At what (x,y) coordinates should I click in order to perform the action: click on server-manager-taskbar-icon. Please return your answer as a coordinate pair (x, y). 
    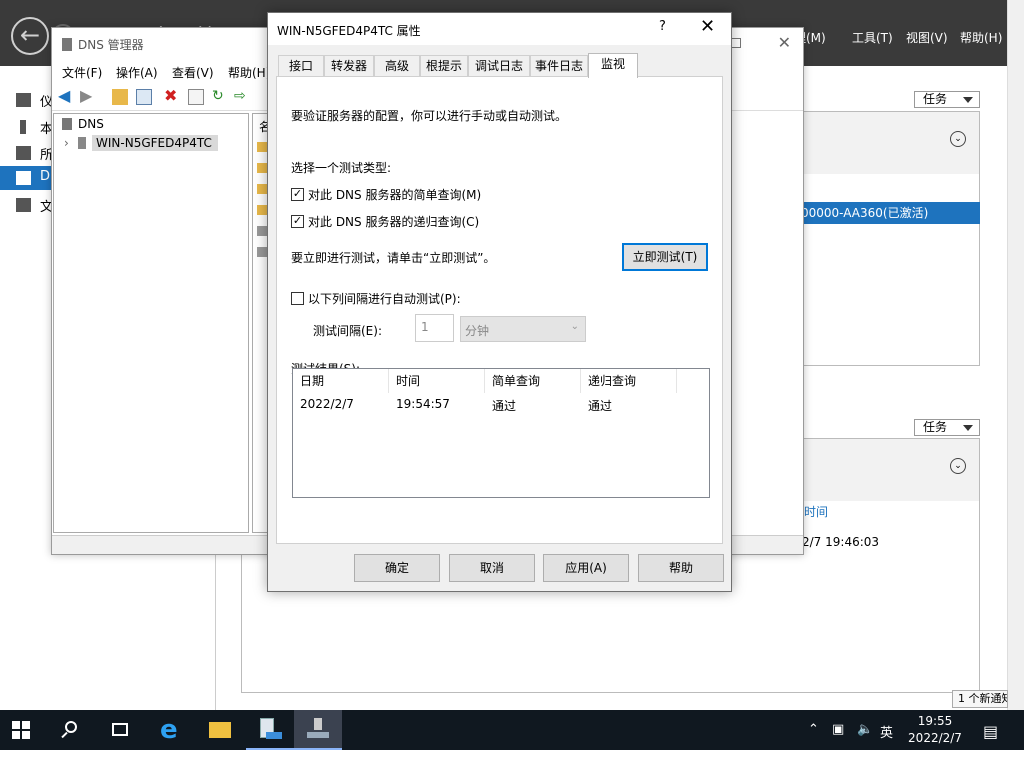
    Looking at the image, I should click on (270, 730).